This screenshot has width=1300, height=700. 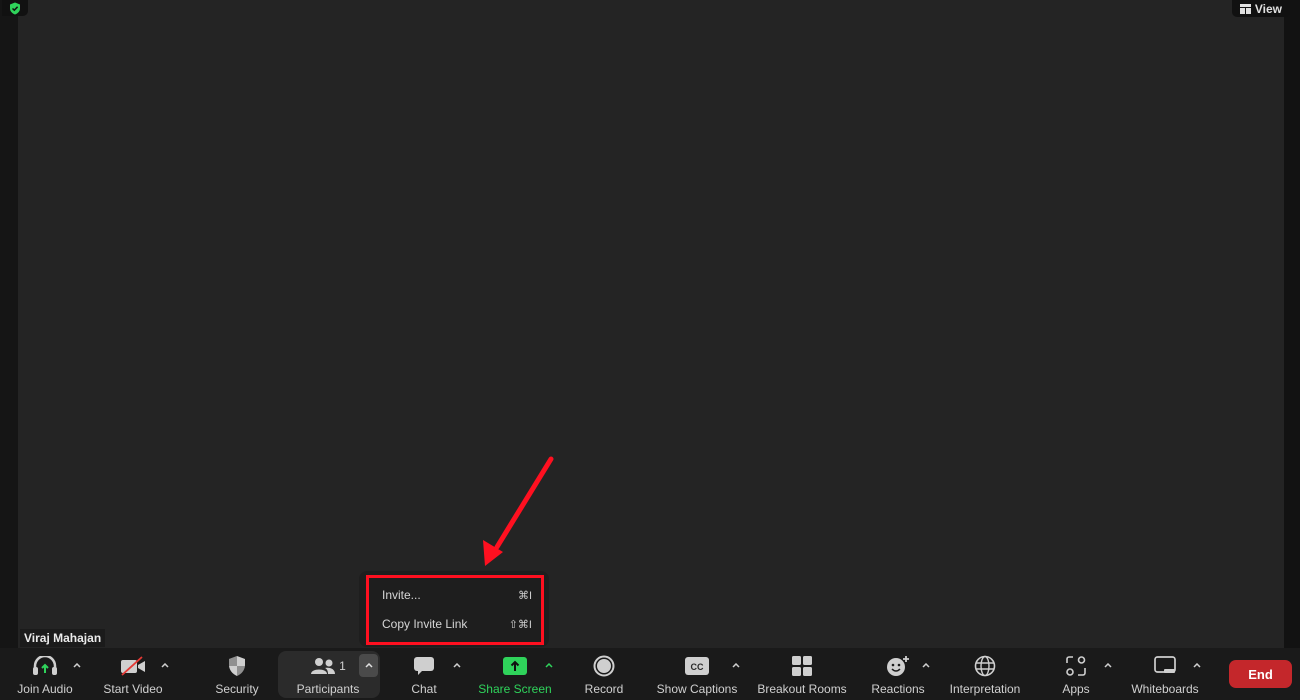 I want to click on apps-button: Apps, so click(x=1076, y=674).